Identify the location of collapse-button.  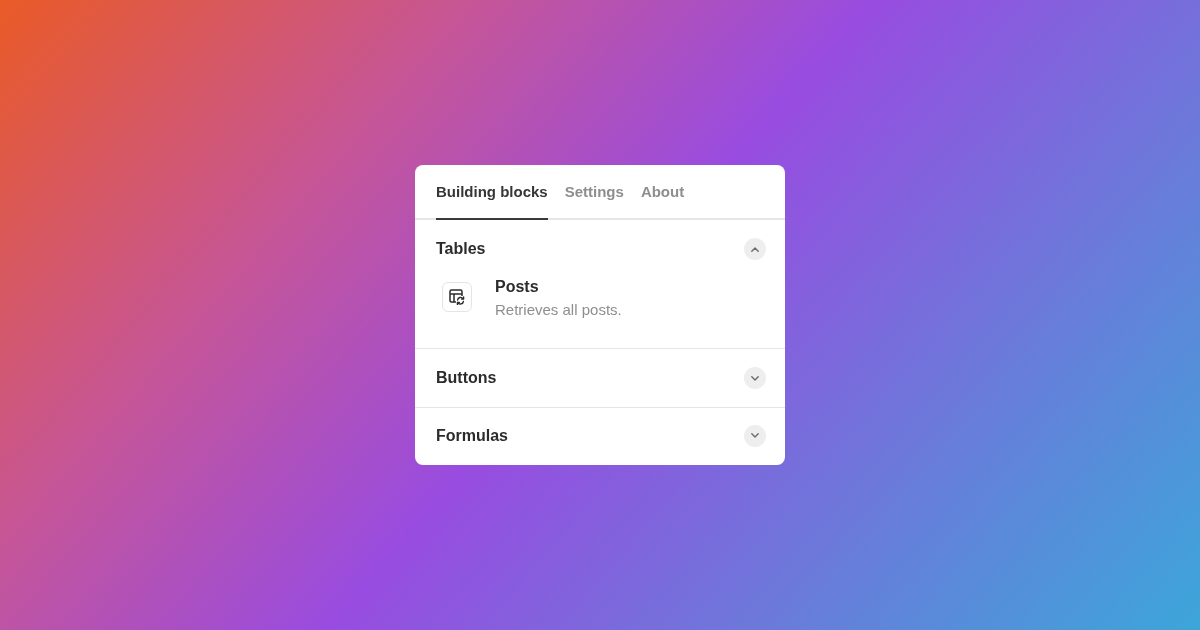
(755, 249).